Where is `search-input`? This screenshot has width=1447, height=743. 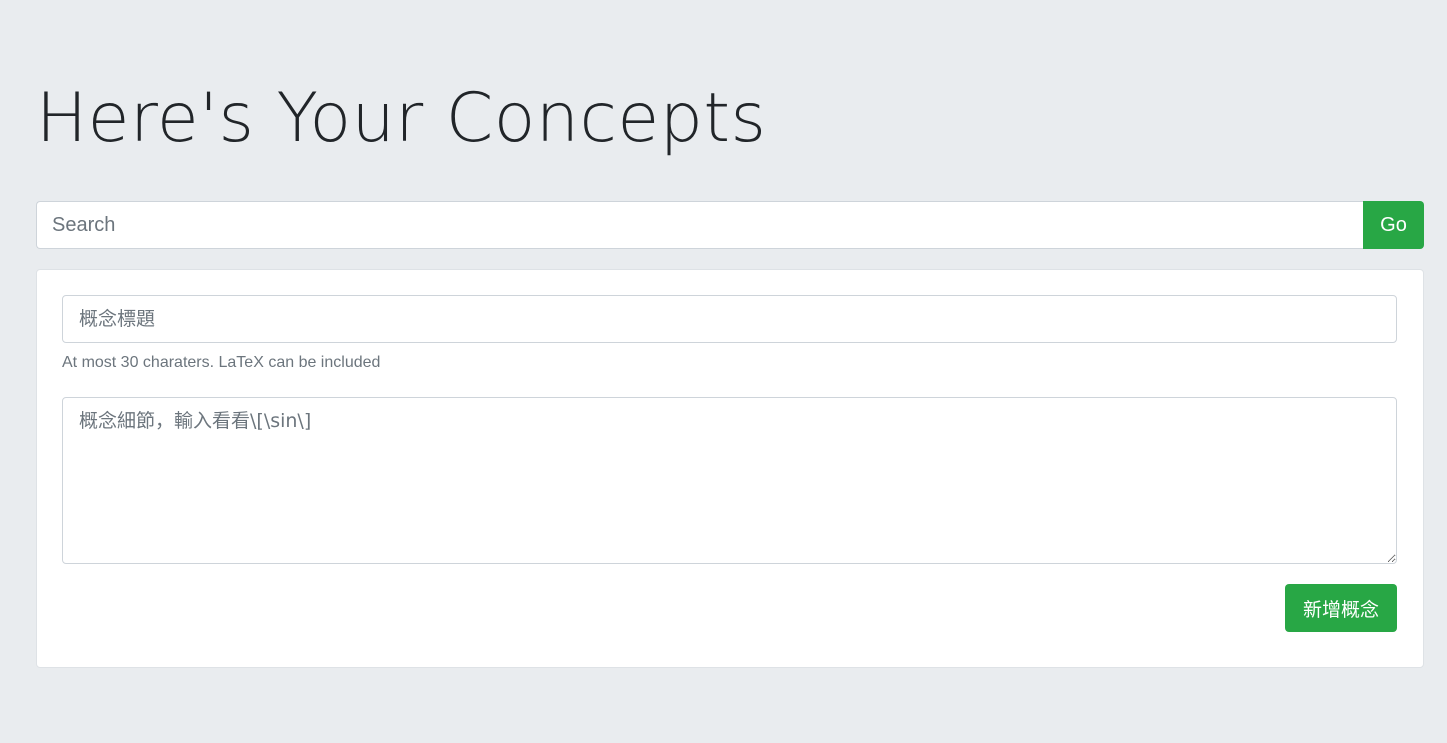
search-input is located at coordinates (699, 225).